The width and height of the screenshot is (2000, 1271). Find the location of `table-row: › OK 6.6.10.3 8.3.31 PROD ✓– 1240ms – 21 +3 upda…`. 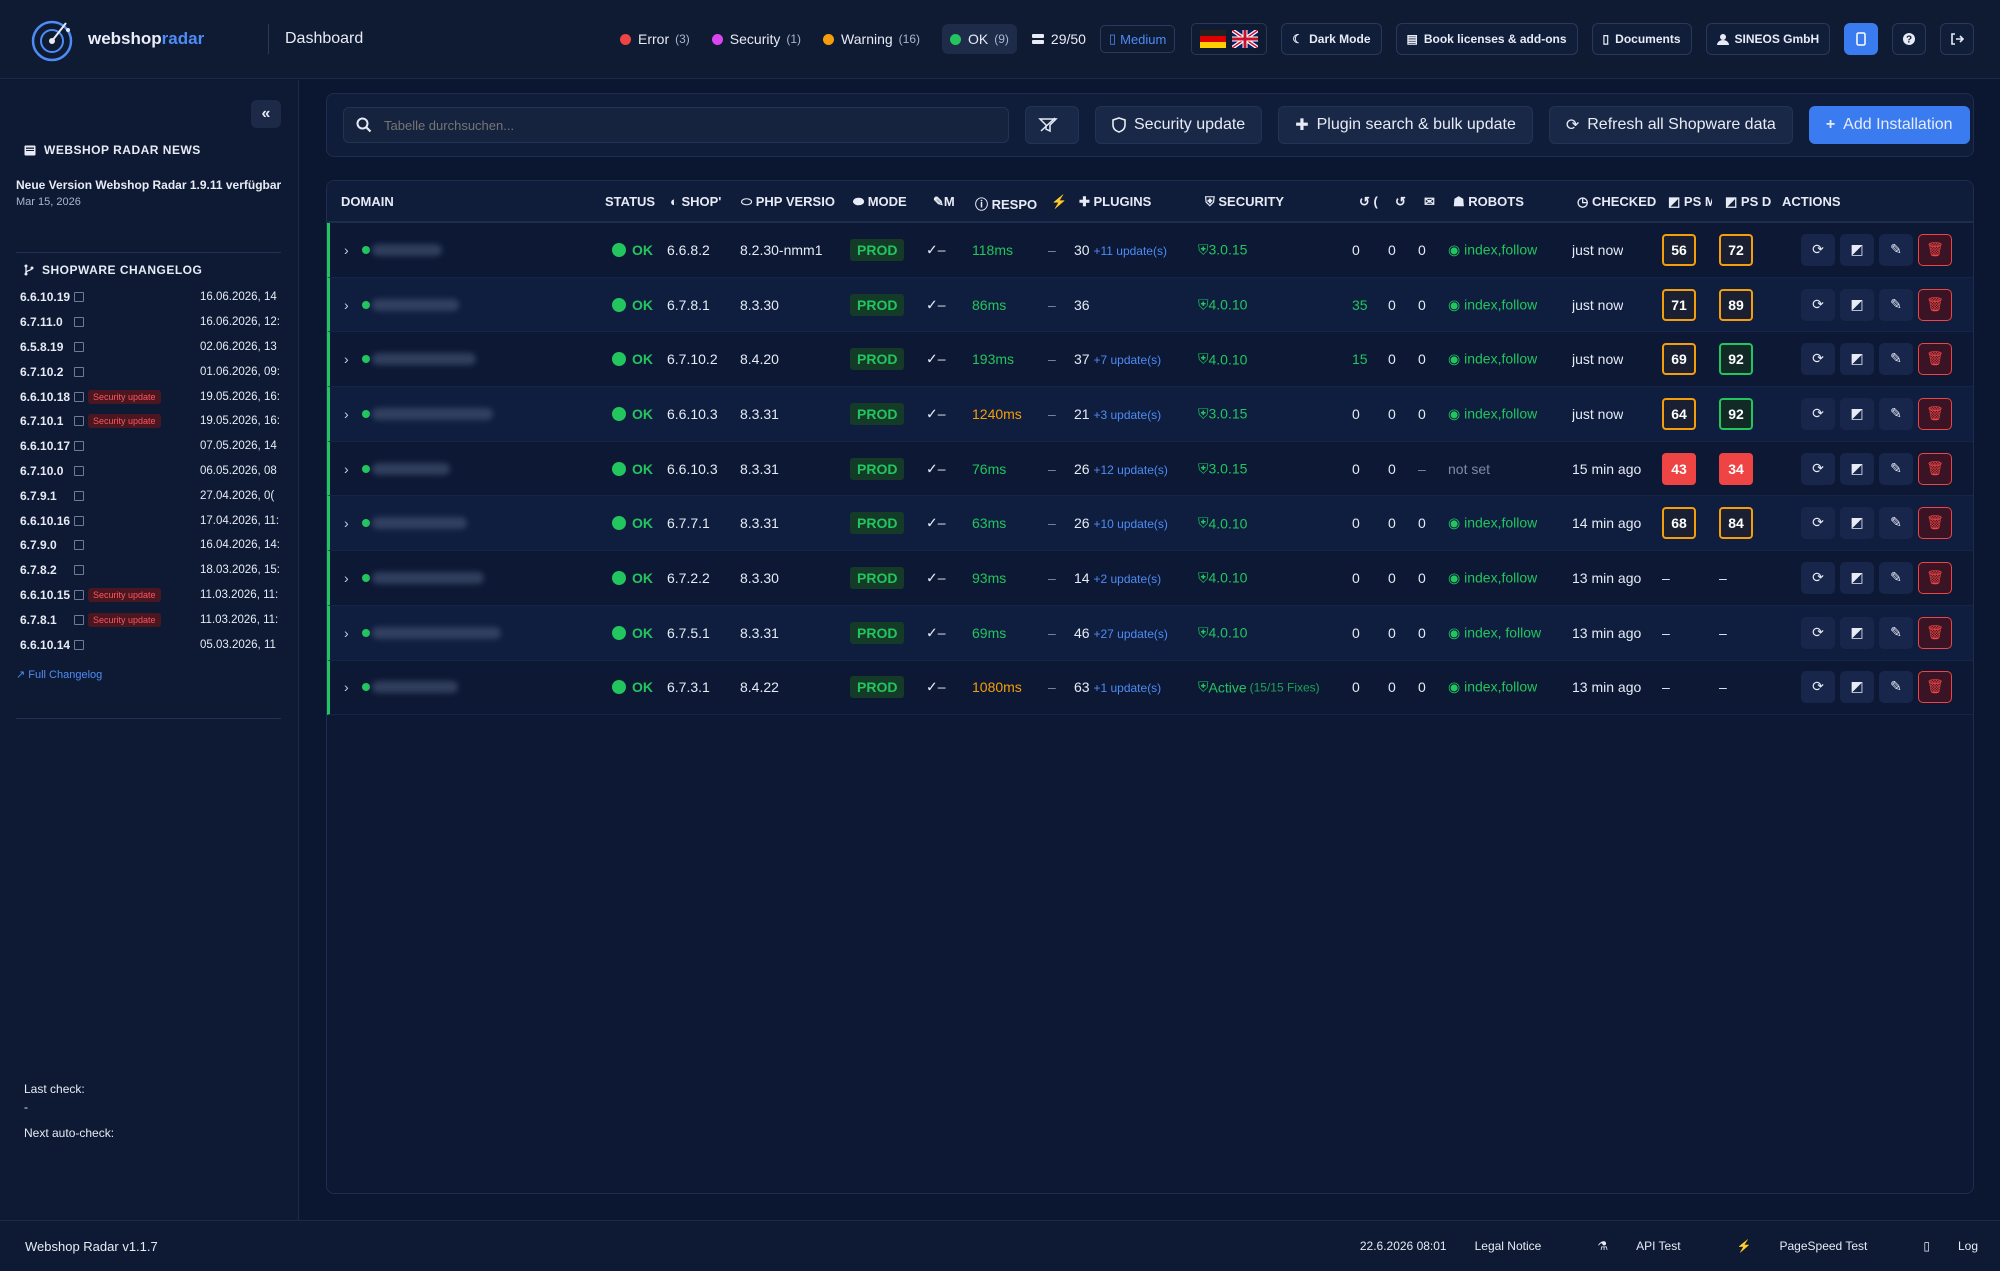

table-row: › OK 6.6.10.3 8.3.31 PROD ✓– 1240ms – 21 +3 upda… is located at coordinates (1150, 414).